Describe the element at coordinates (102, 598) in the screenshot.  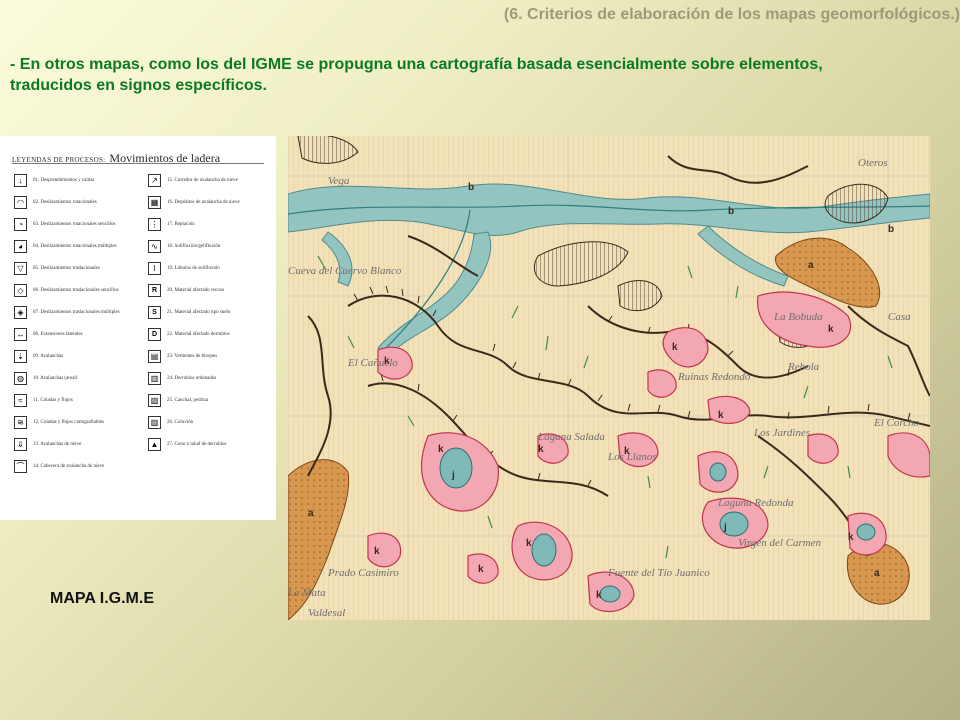
I see `map-caption: MAPA I.G.M.E` at that location.